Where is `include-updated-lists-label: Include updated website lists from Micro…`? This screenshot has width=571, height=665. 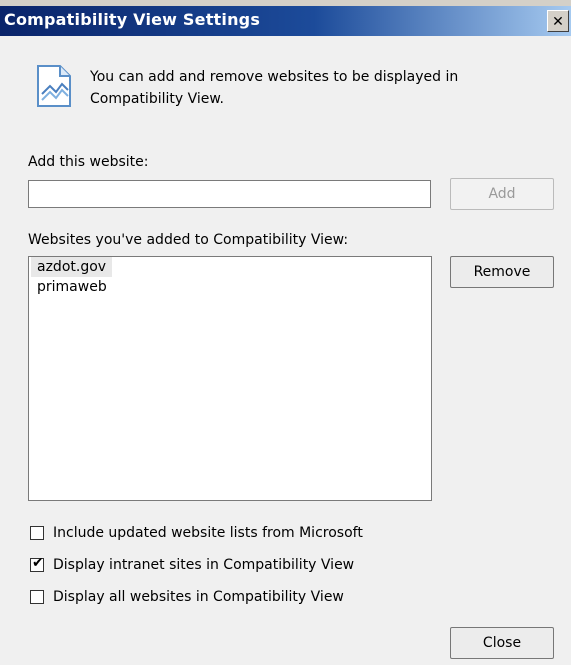 include-updated-lists-label: Include updated website lists from Micro… is located at coordinates (208, 533).